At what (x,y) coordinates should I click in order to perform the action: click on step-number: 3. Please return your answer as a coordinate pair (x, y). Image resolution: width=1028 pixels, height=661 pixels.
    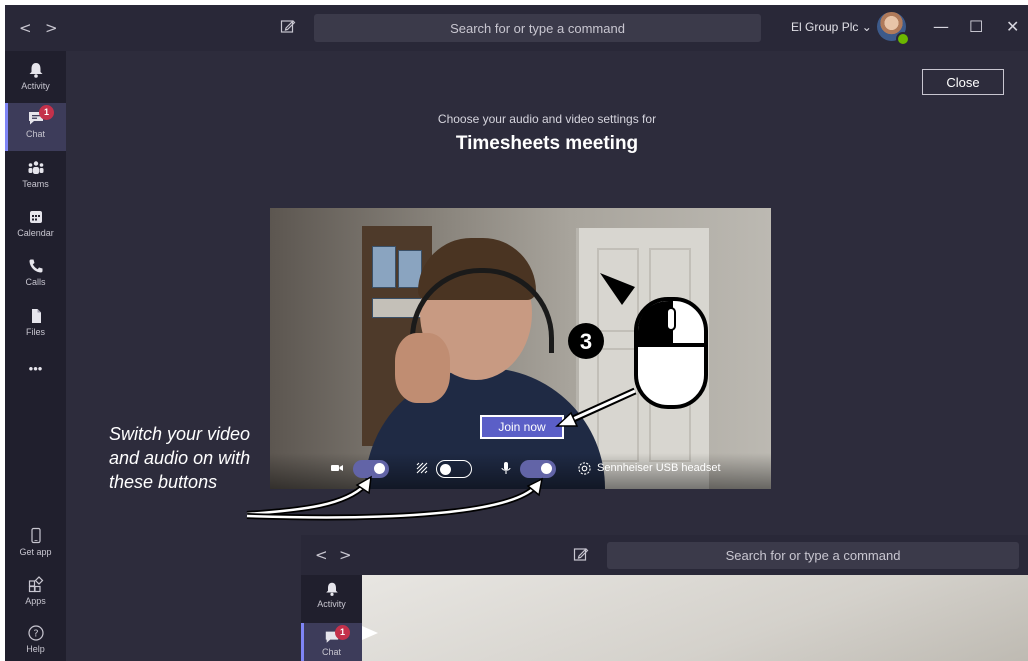
    Looking at the image, I should click on (586, 341).